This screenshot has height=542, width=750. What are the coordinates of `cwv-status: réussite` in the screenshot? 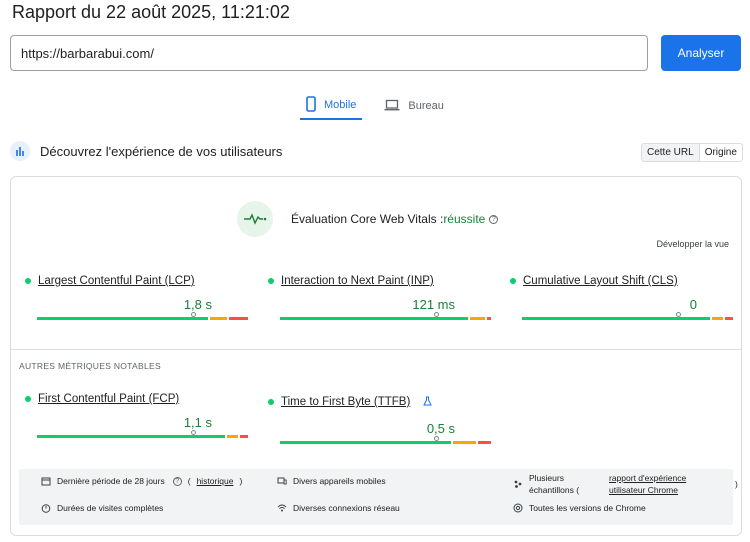 It's located at (464, 219).